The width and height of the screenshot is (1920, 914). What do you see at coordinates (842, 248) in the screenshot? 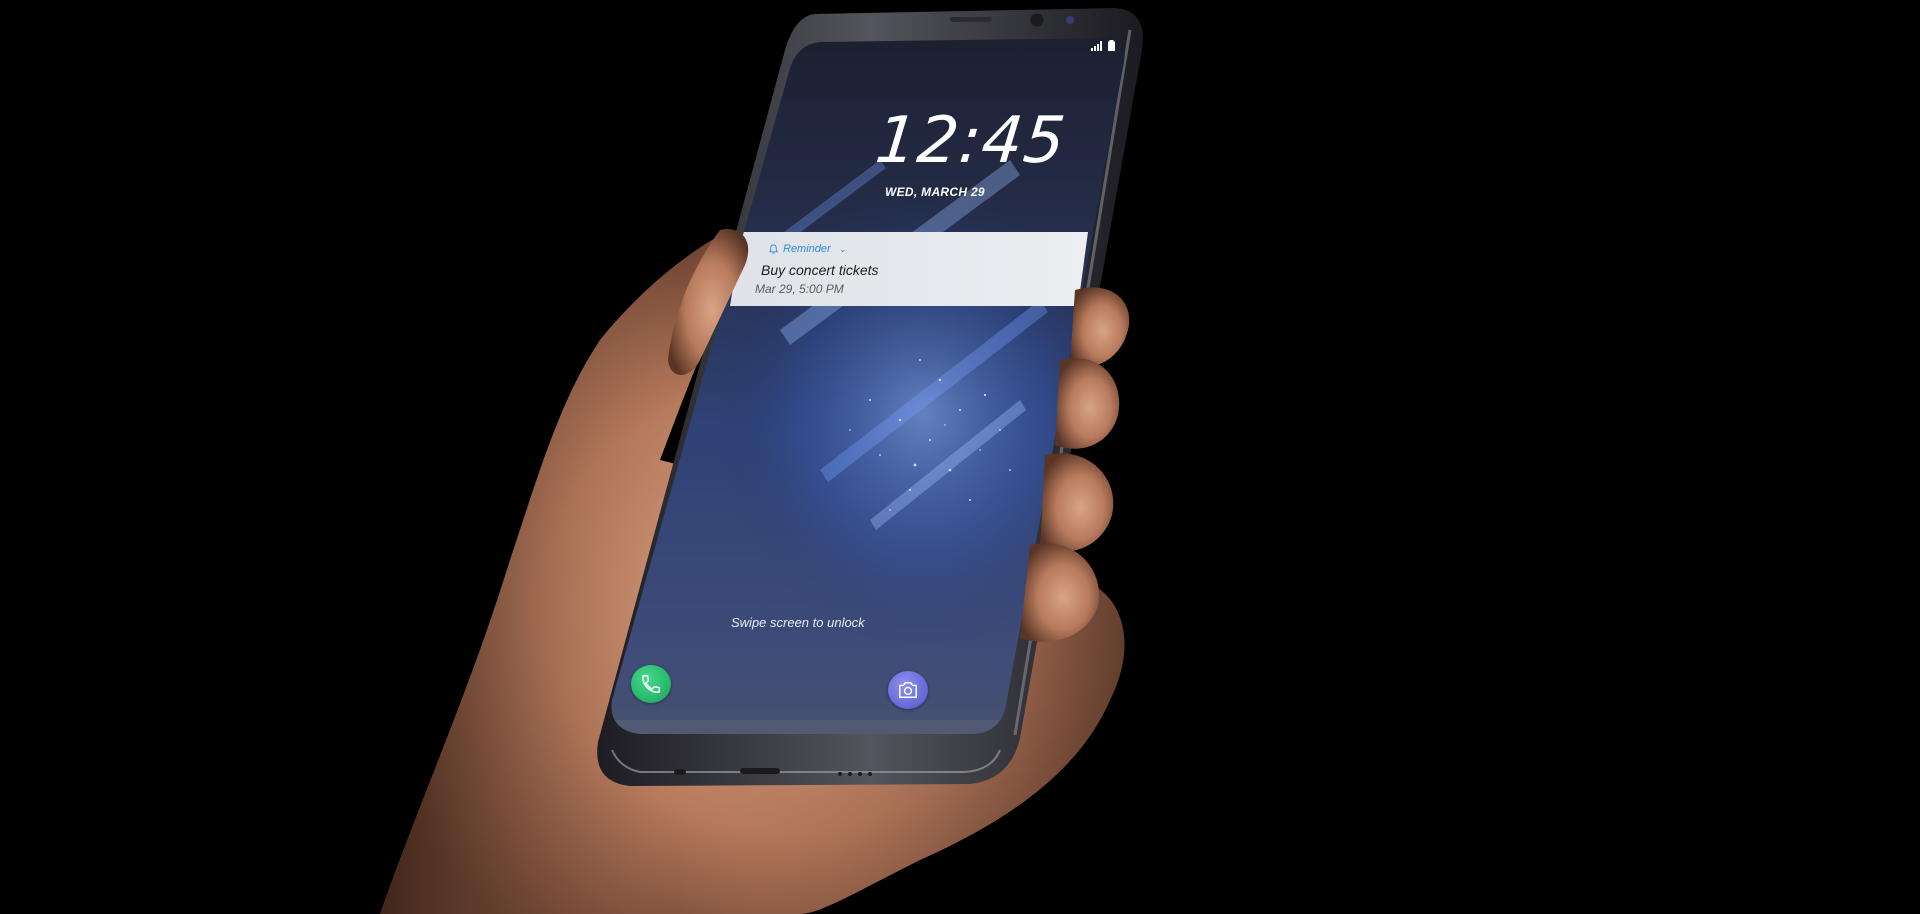
I see `chevron-down-icon: ⌄` at bounding box center [842, 248].